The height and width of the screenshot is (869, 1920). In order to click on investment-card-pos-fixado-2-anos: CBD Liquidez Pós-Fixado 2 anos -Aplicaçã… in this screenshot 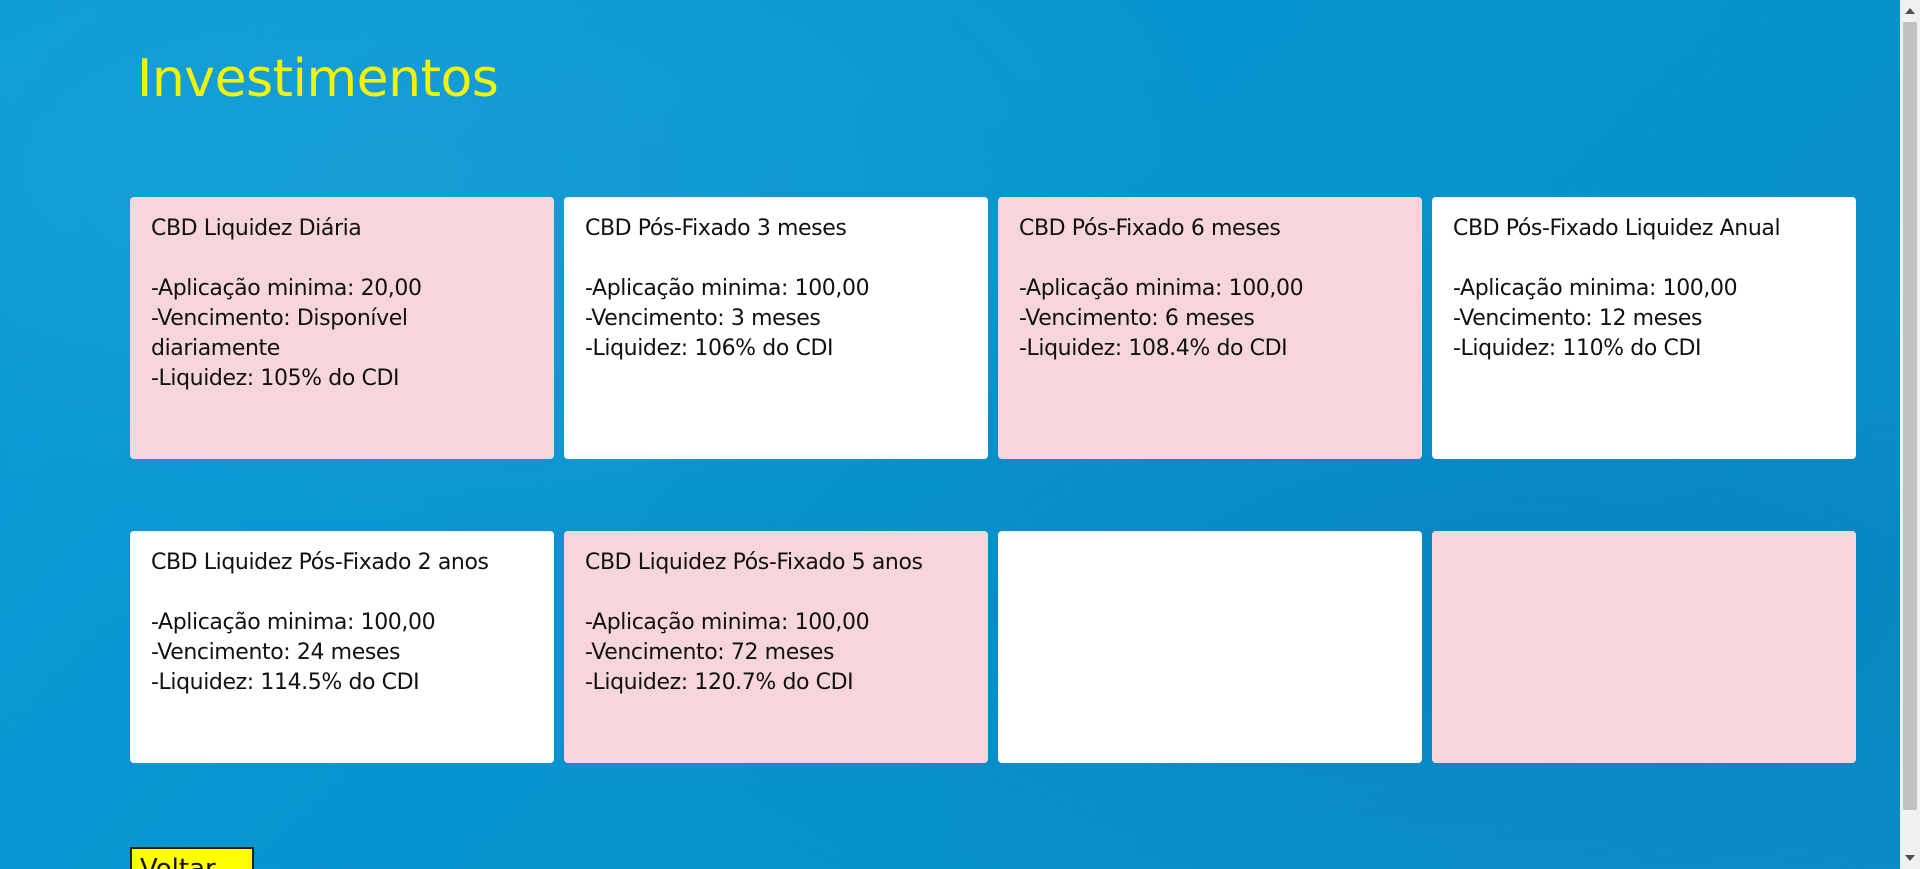, I will do `click(342, 647)`.